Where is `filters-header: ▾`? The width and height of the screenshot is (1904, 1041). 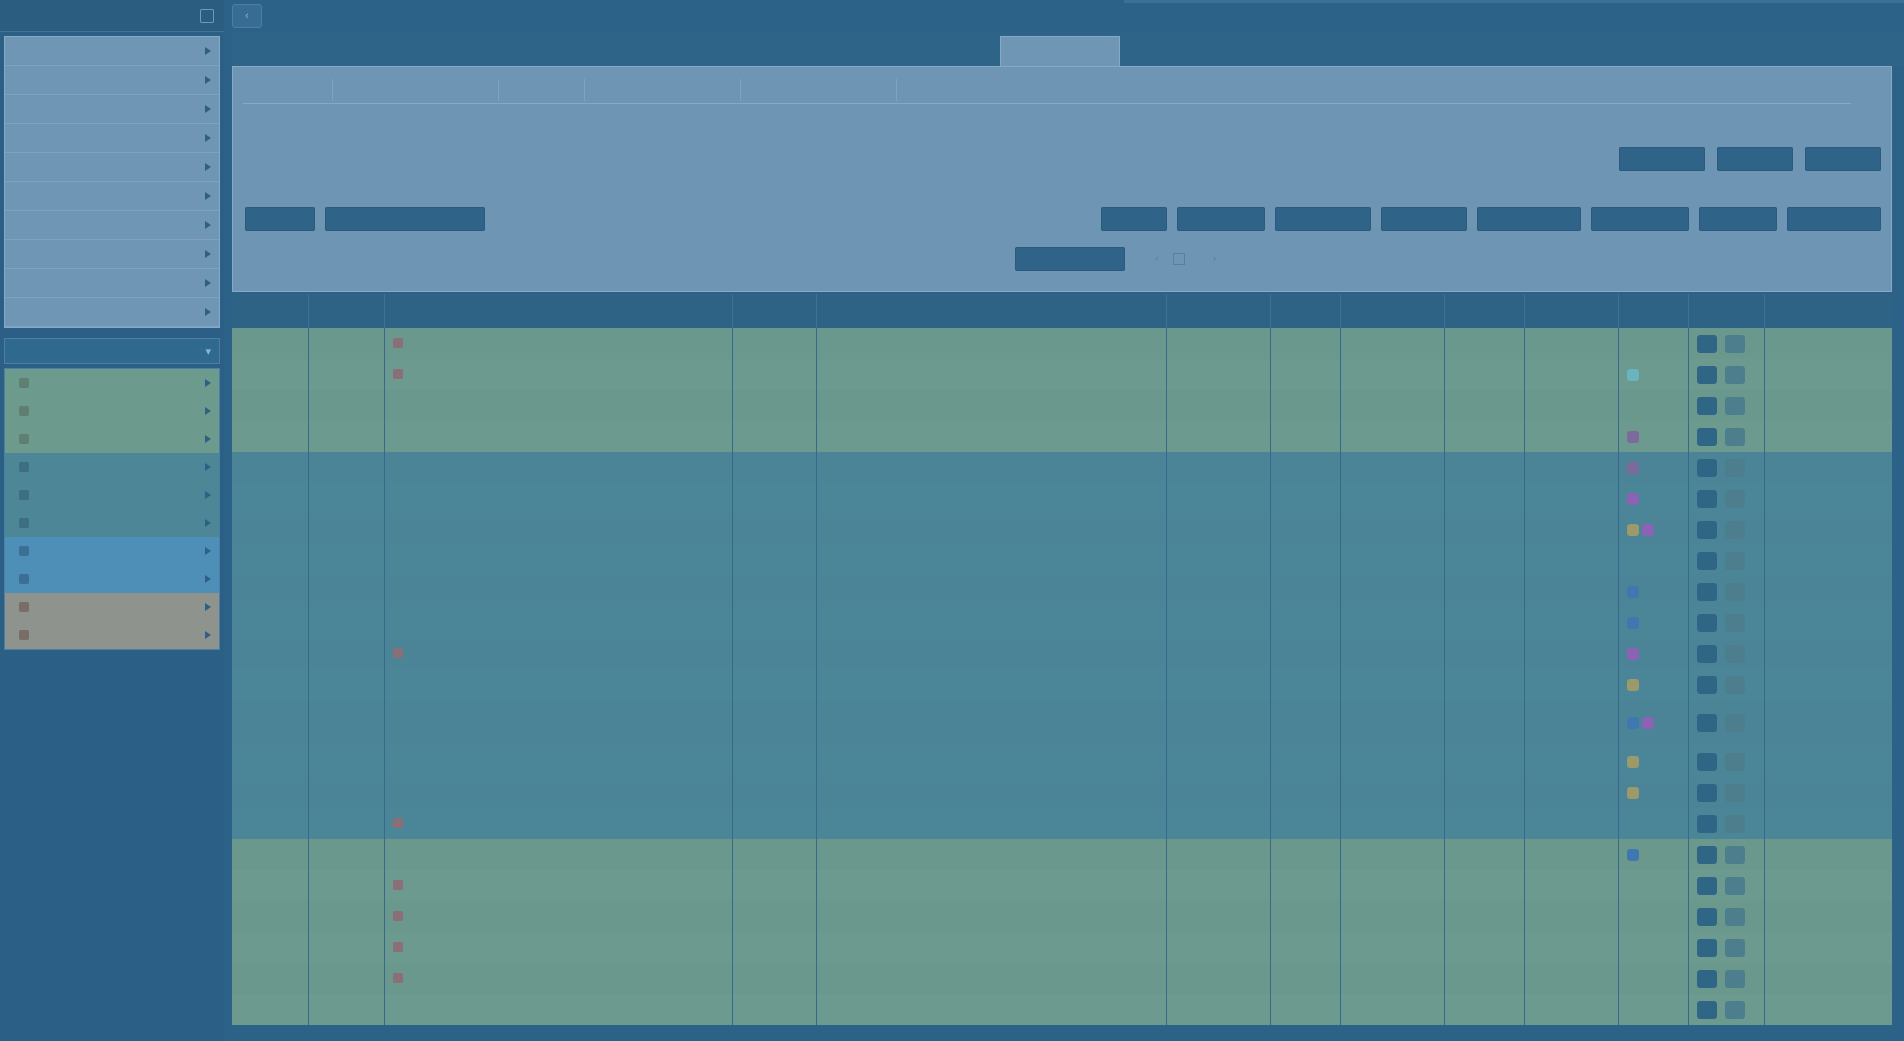 filters-header: ▾ is located at coordinates (112, 351).